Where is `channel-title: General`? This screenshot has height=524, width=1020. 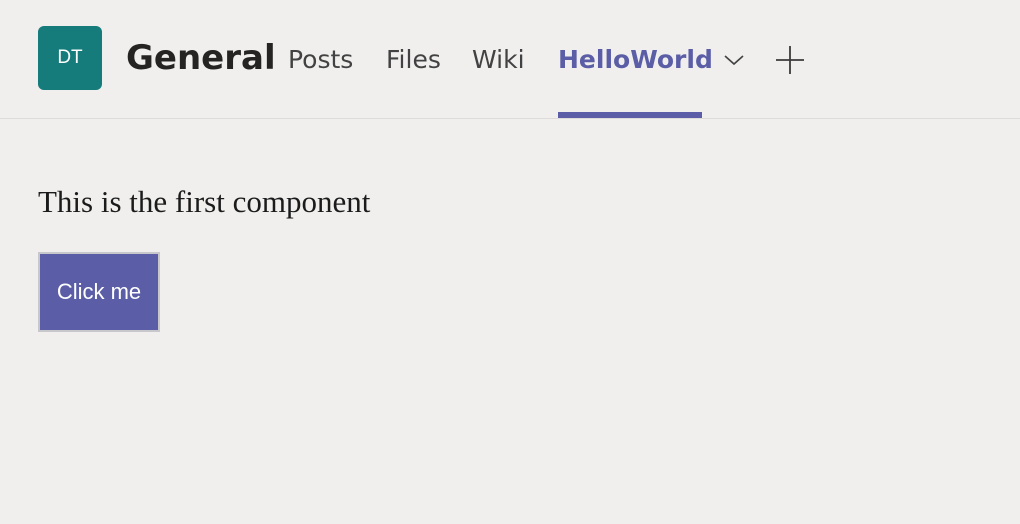 channel-title: General is located at coordinates (201, 58).